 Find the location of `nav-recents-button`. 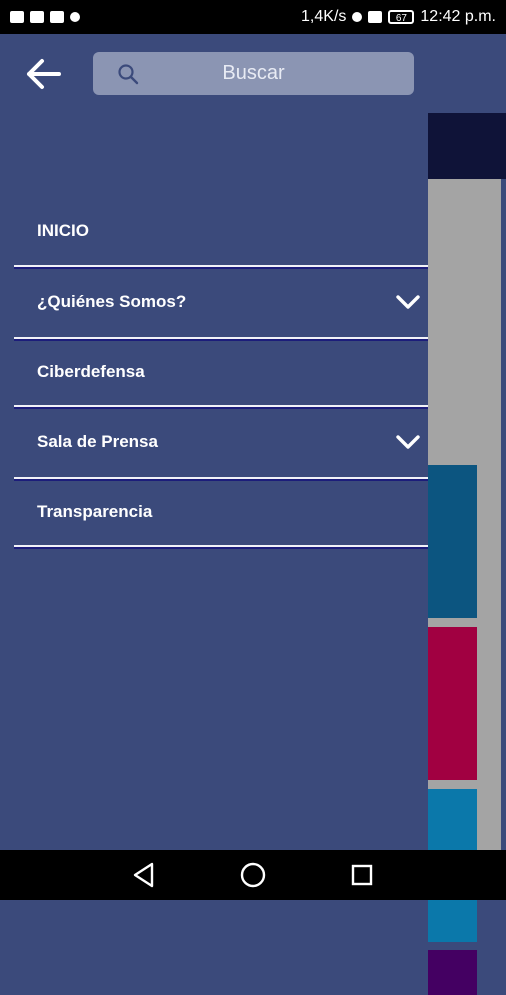

nav-recents-button is located at coordinates (362, 875).